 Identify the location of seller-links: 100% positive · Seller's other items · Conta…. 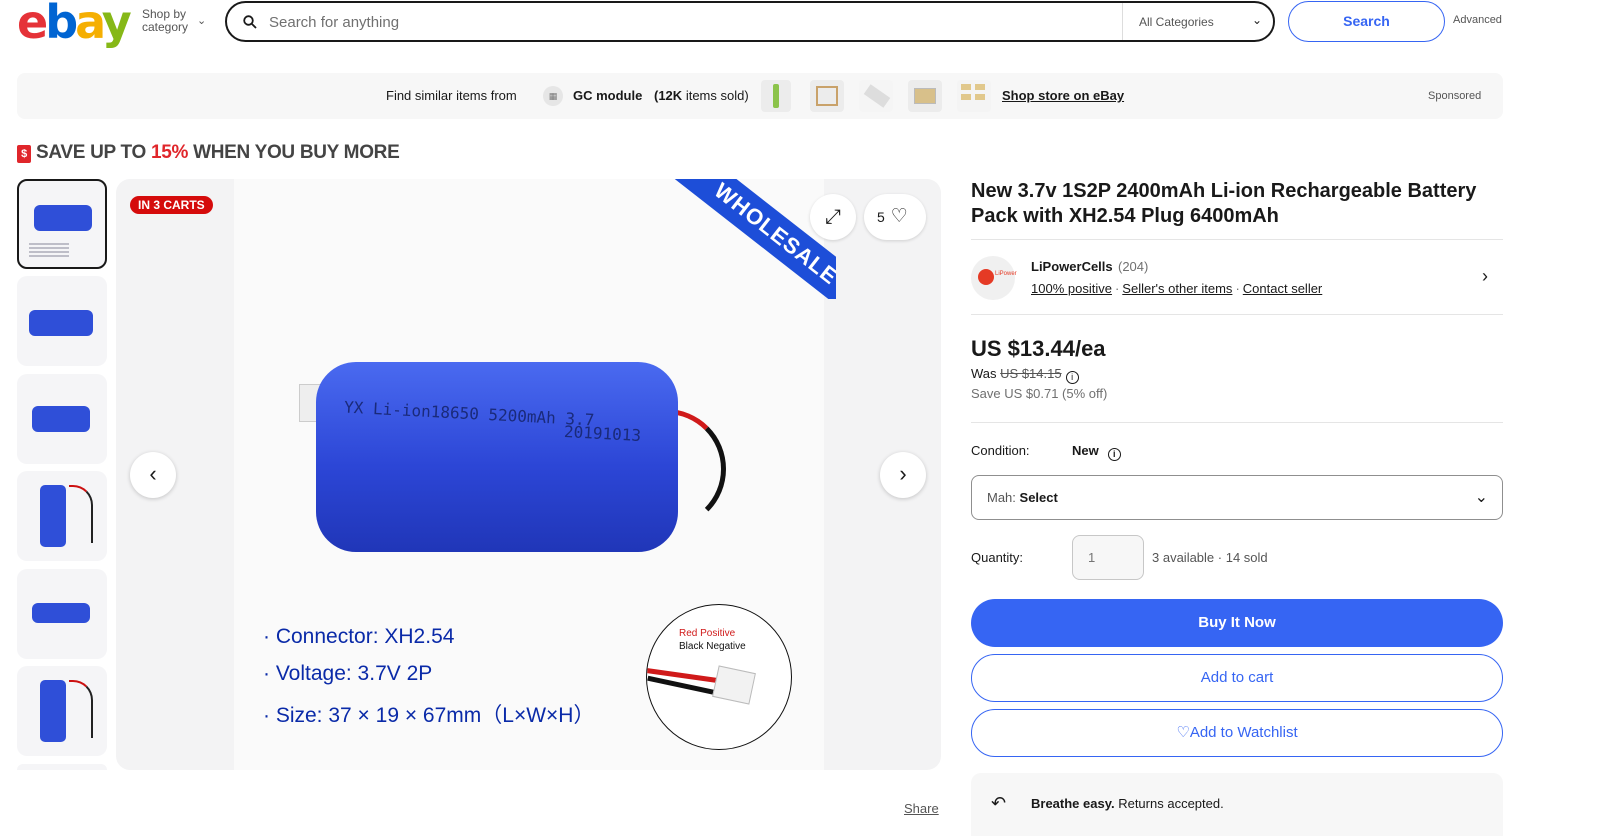
(1177, 288).